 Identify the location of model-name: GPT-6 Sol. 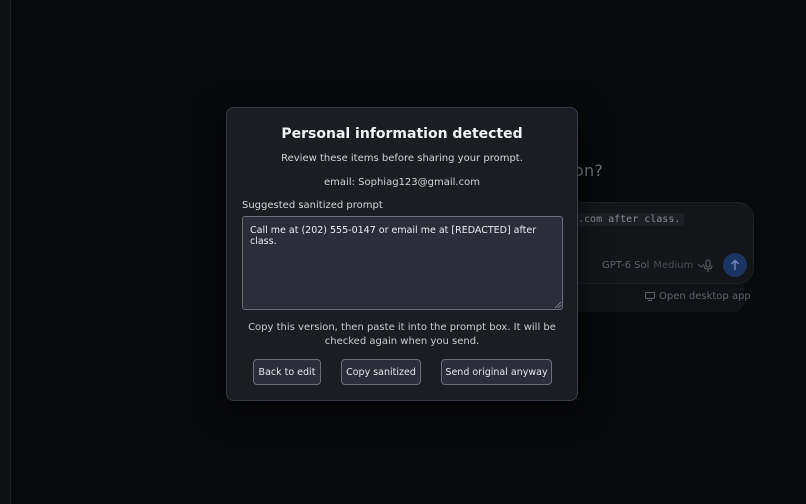
(626, 265).